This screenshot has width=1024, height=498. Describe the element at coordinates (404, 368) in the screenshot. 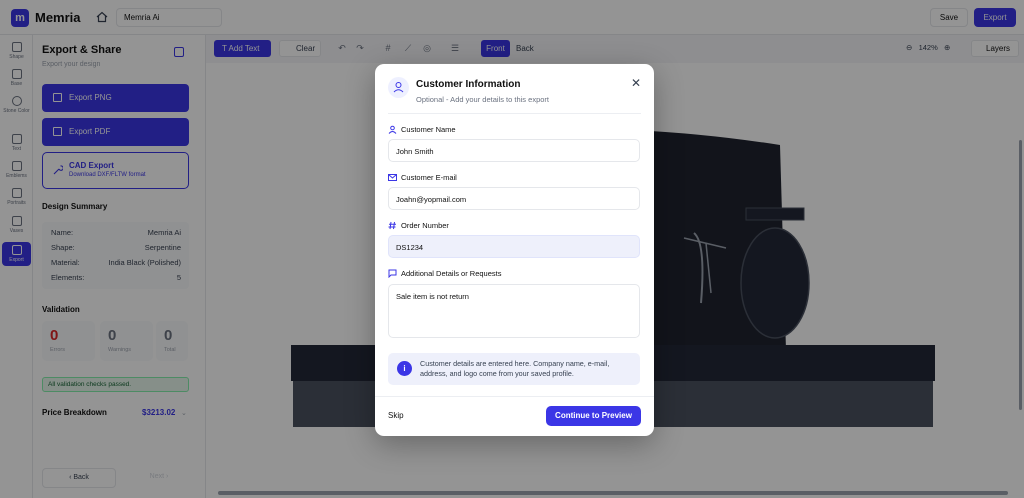

I see `info-icon: i` at that location.